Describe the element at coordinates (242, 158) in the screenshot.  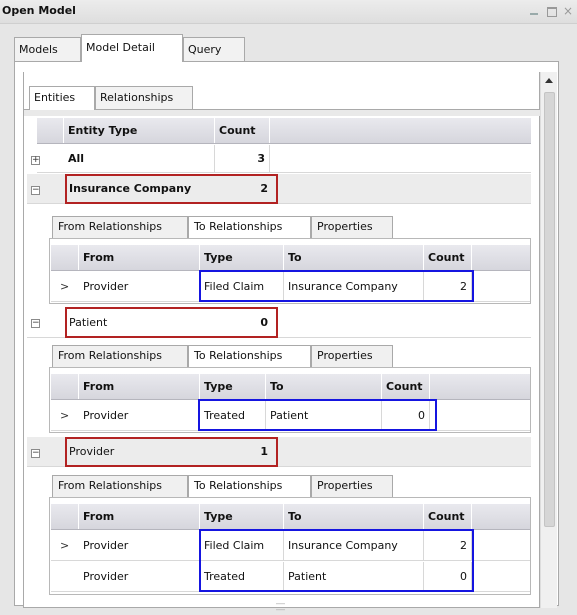
I see `entity-count: 3` at that location.